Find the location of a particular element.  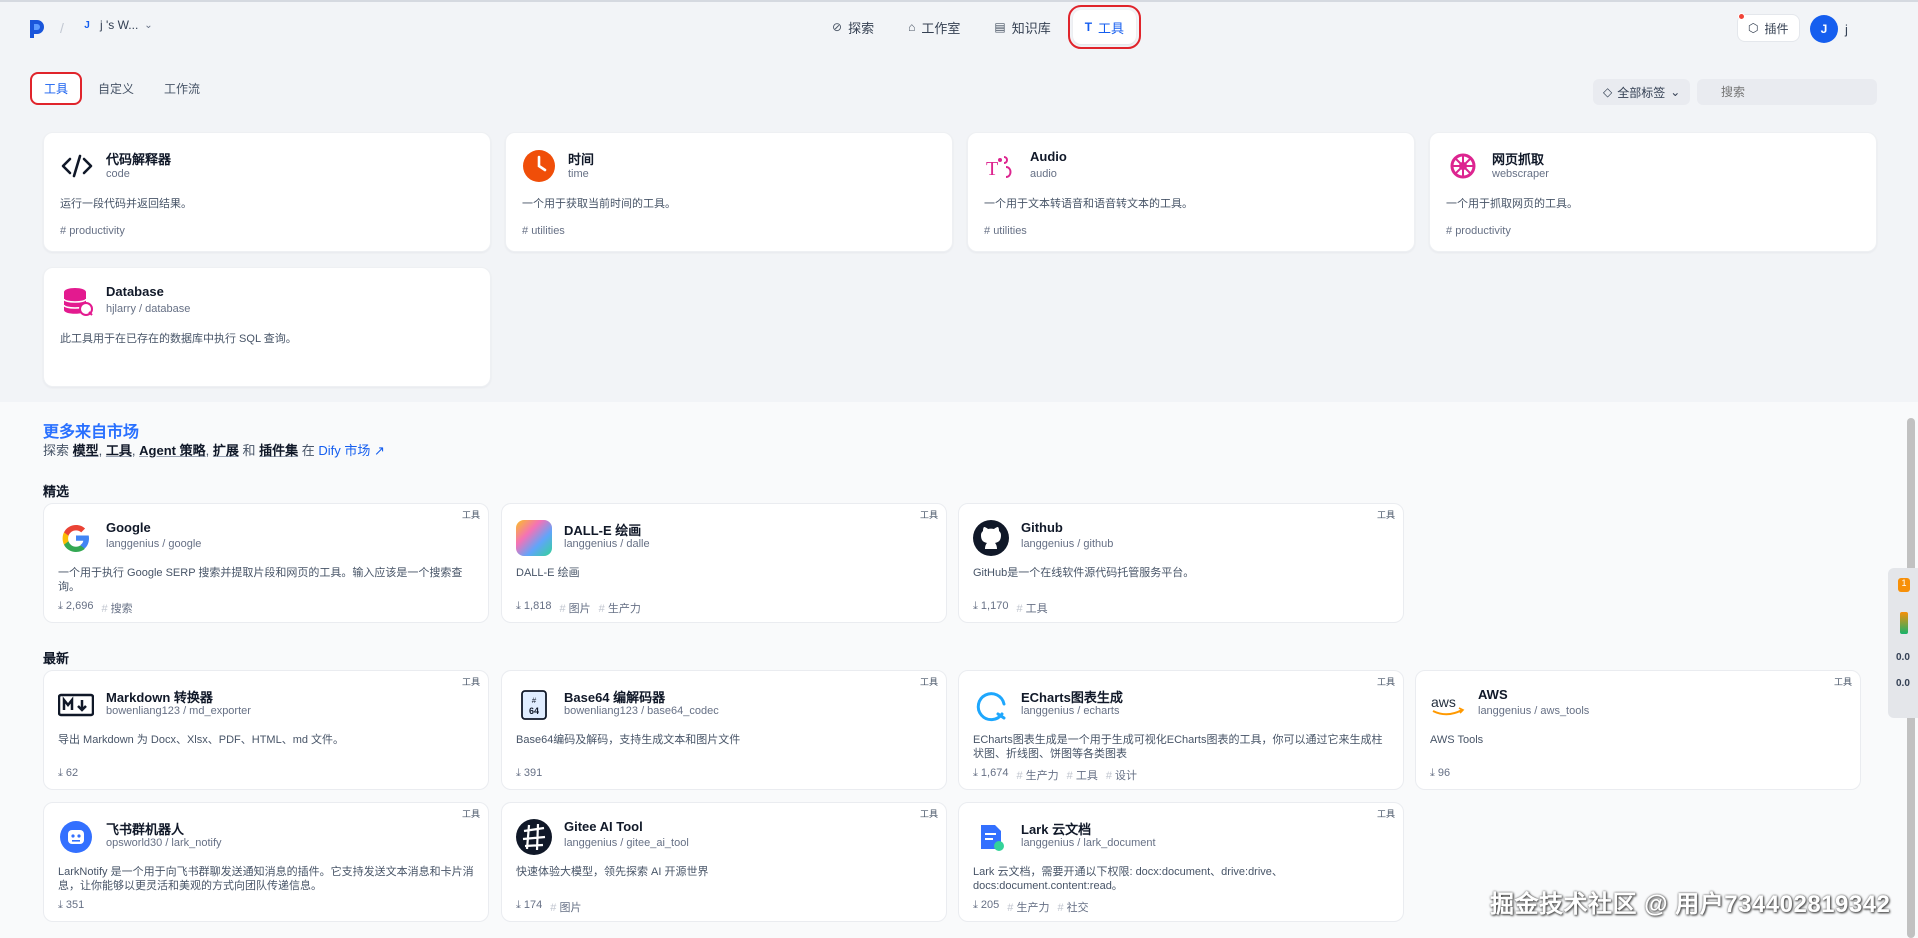

gitee-icon is located at coordinates (534, 837).